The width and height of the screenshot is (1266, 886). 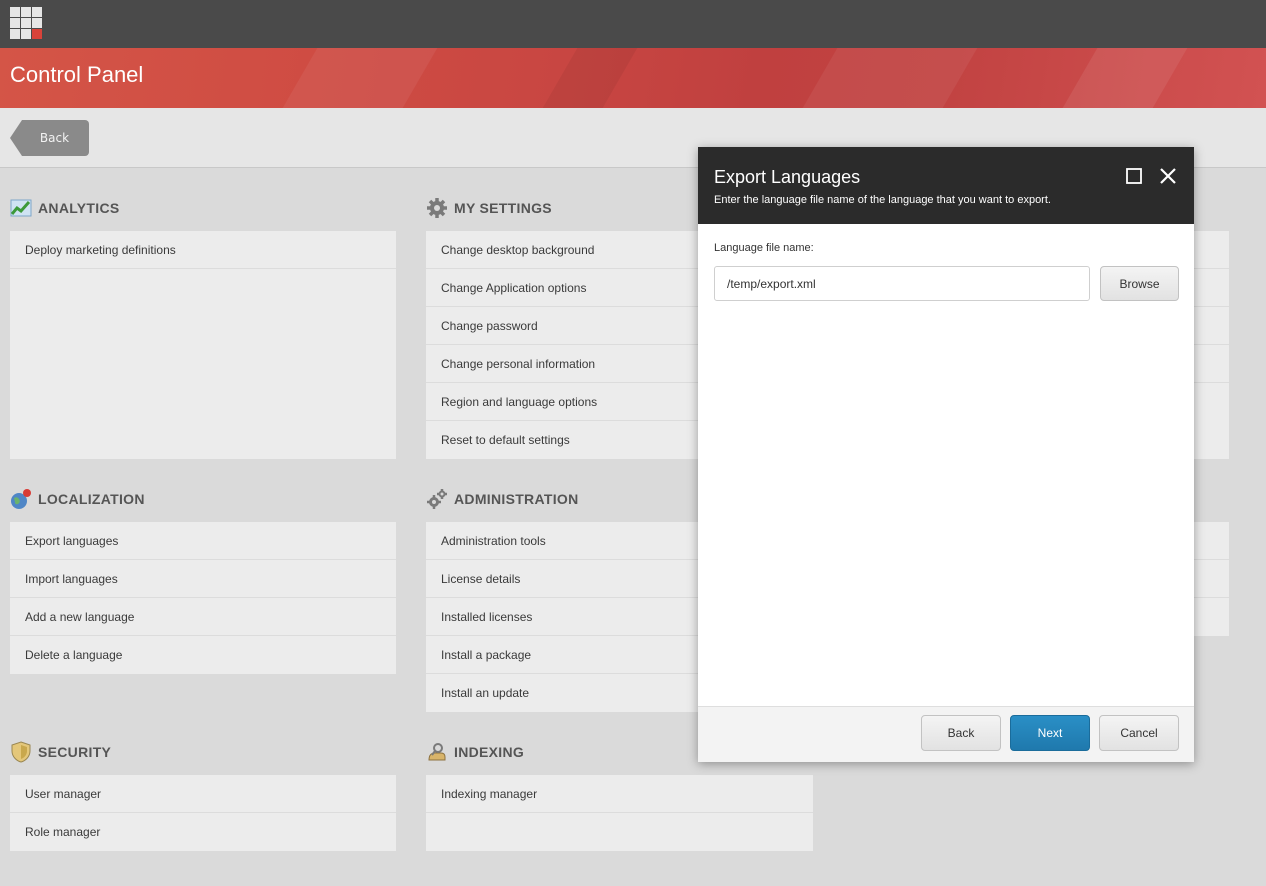 I want to click on indexing-panel: Indexing manager, so click(x=619, y=813).